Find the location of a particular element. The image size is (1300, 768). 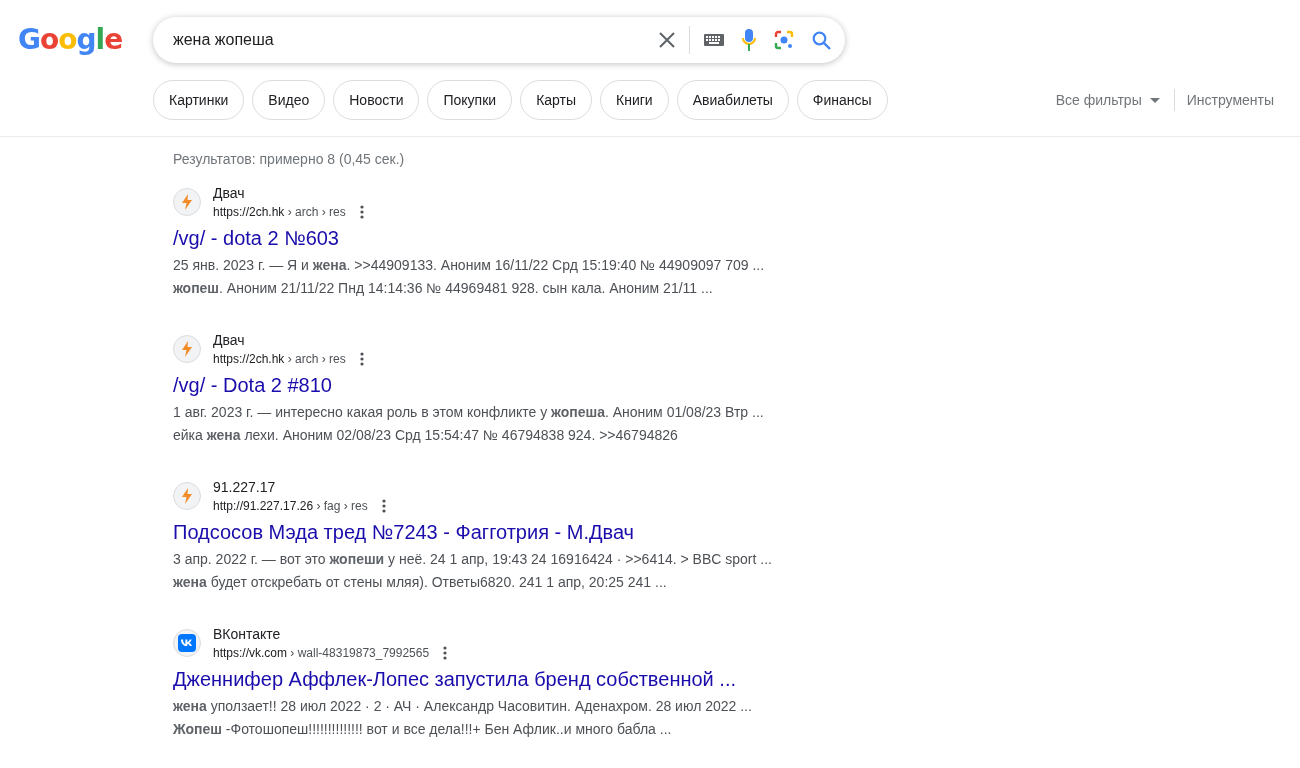

filter-chip: Карты is located at coordinates (556, 100).